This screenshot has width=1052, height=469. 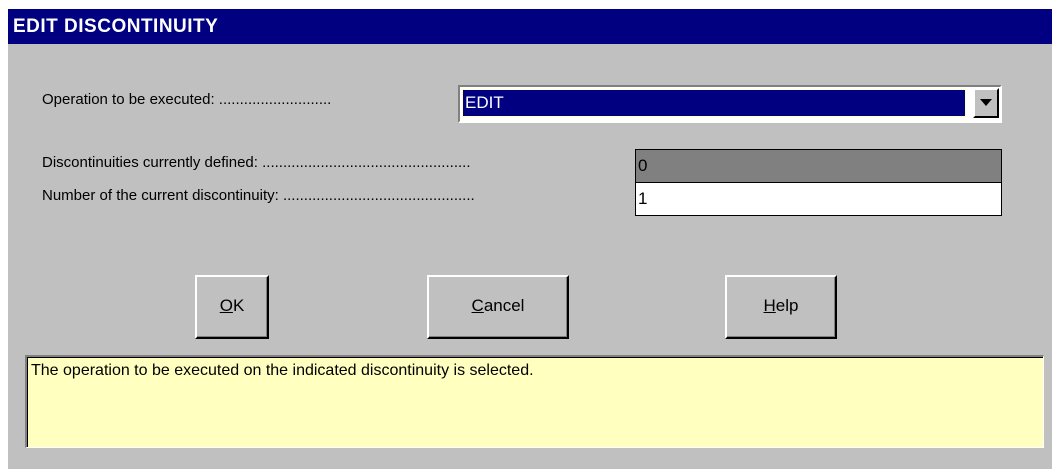 I want to click on defined-count-field: 0, so click(x=818, y=166).